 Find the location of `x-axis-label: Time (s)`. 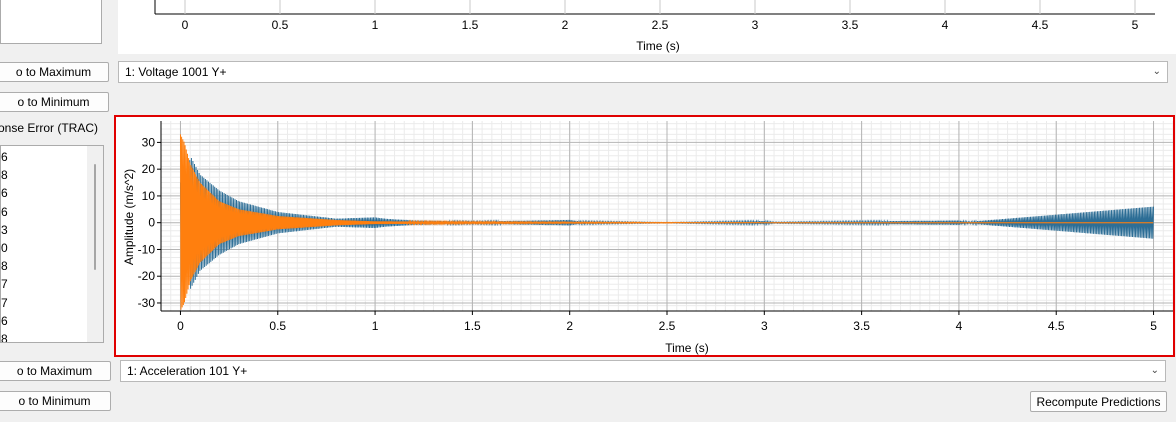

x-axis-label: Time (s) is located at coordinates (687, 348).